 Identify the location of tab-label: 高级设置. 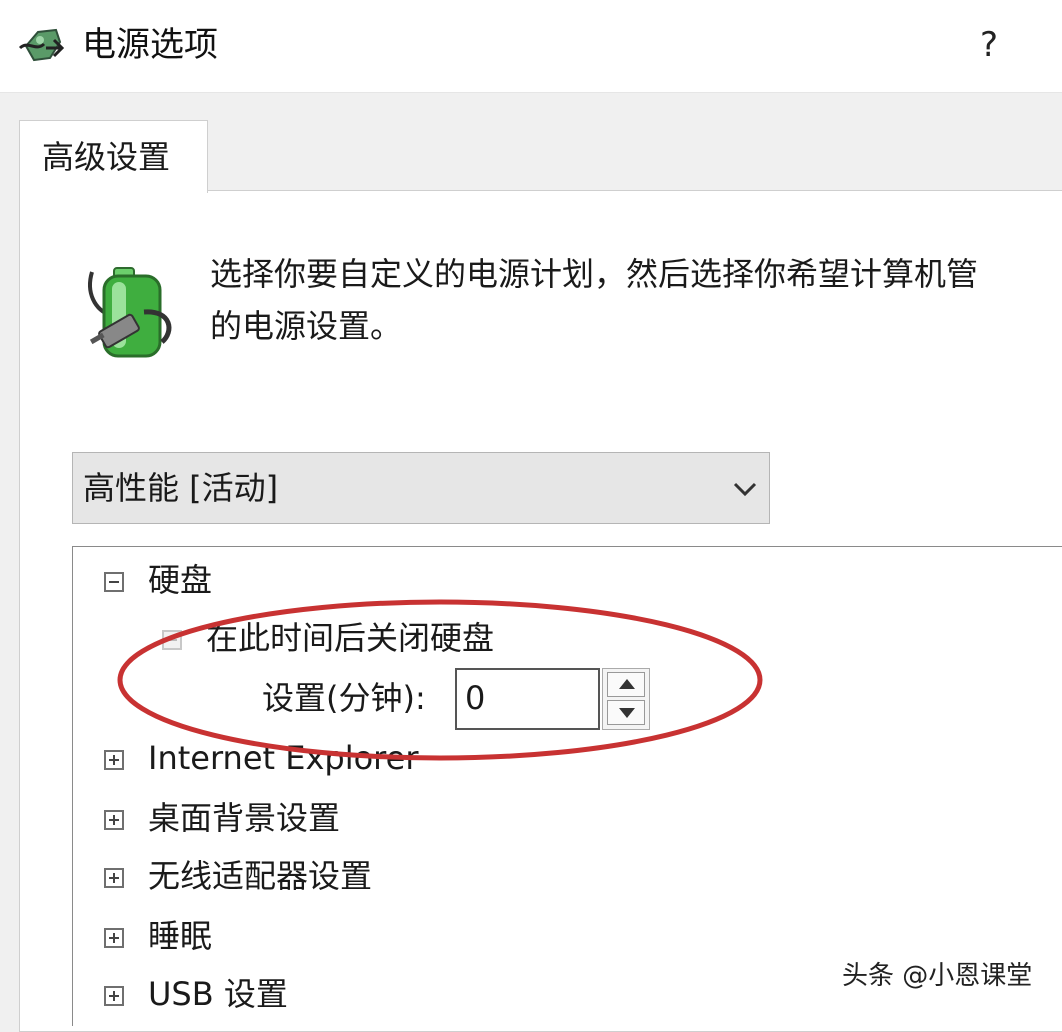
(106, 157).